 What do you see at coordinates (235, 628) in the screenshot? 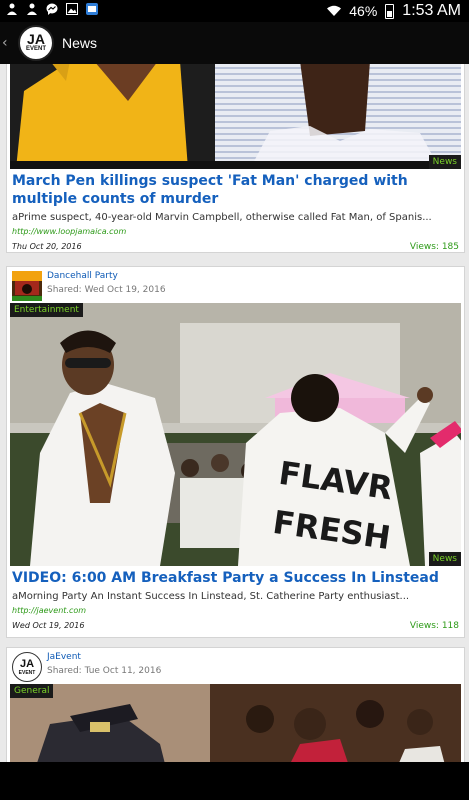
I see `card-meta: Wed Oct 19, 2016 Views: 118` at bounding box center [235, 628].